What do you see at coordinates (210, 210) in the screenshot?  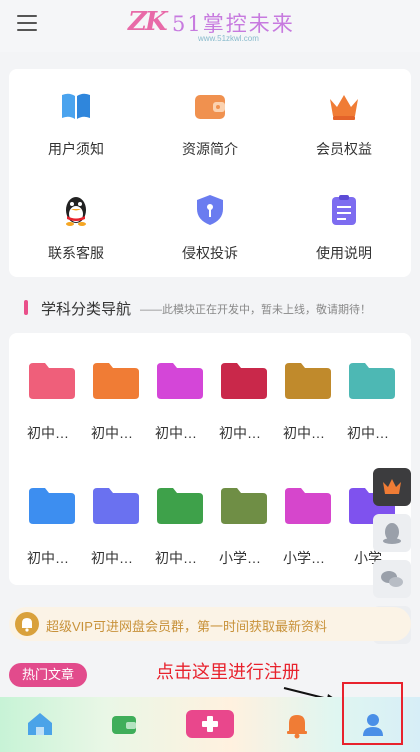 I see `shield-icon` at bounding box center [210, 210].